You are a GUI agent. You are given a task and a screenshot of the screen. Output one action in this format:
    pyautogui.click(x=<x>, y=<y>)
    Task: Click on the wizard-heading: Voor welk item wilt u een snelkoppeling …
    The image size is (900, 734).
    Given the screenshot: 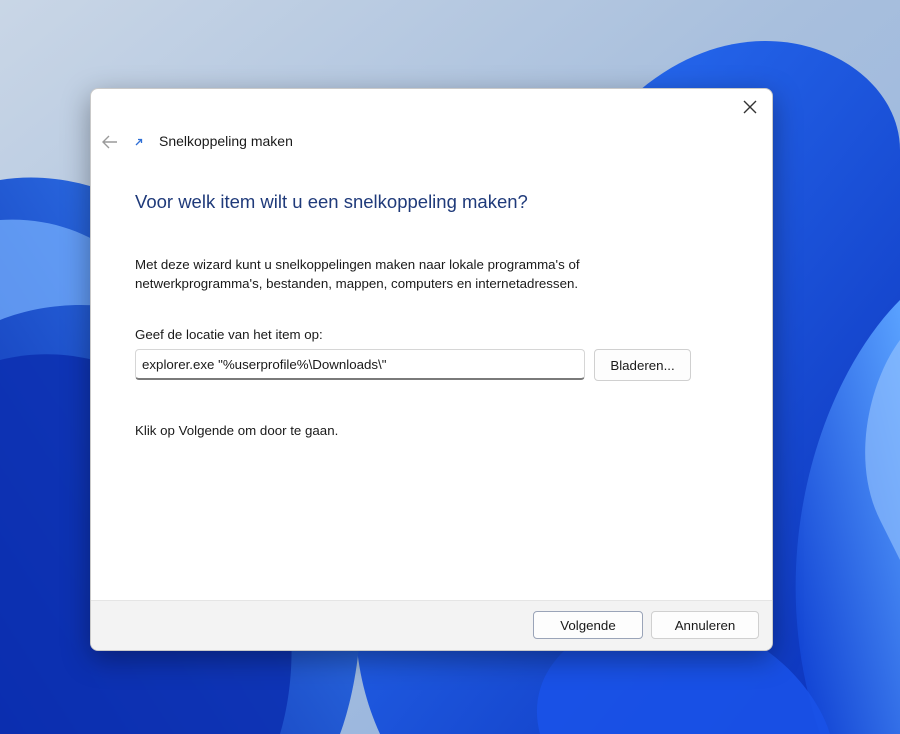 What is the action you would take?
    pyautogui.click(x=331, y=201)
    